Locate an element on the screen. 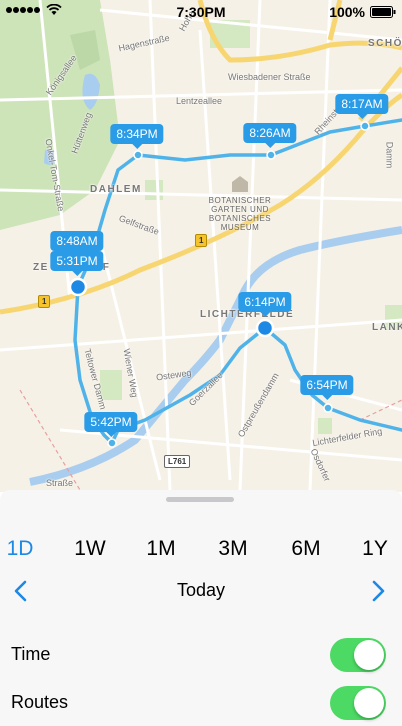 The width and height of the screenshot is (402, 726). time-range-selector: 1D 1W 1M 3M 6M 1Y is located at coordinates (201, 552).